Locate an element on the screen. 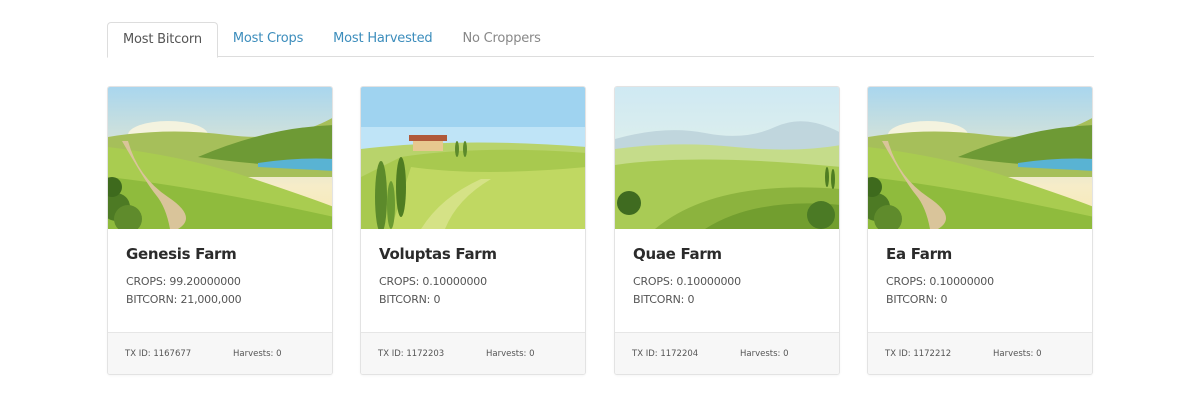  tab-most-harvested: Most Harvested is located at coordinates (382, 39).